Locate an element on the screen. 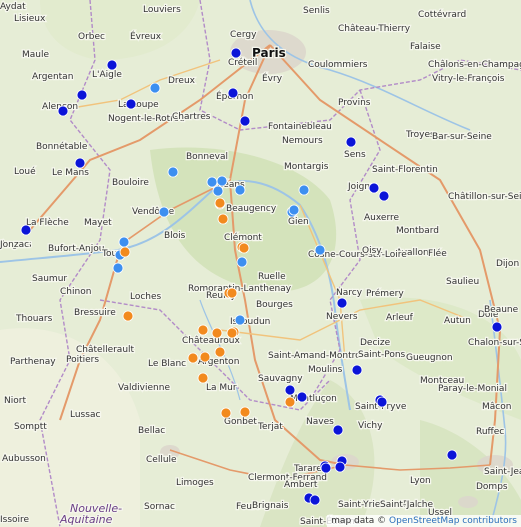  map-attribution: map data © OpenStreetMap contributors is located at coordinates (424, 521).